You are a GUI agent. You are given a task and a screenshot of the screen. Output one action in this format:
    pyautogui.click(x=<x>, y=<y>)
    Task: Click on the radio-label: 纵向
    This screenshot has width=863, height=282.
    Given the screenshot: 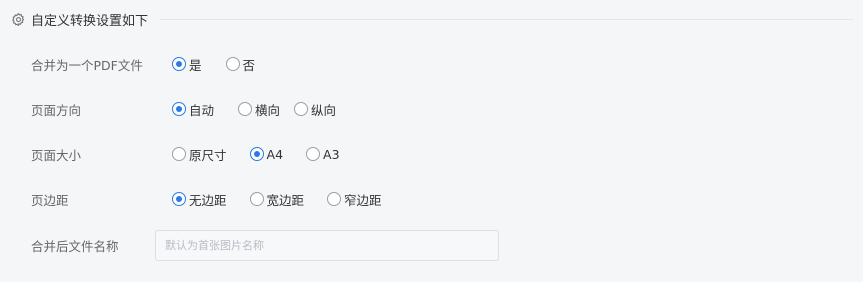 What is the action you would take?
    pyautogui.click(x=324, y=110)
    